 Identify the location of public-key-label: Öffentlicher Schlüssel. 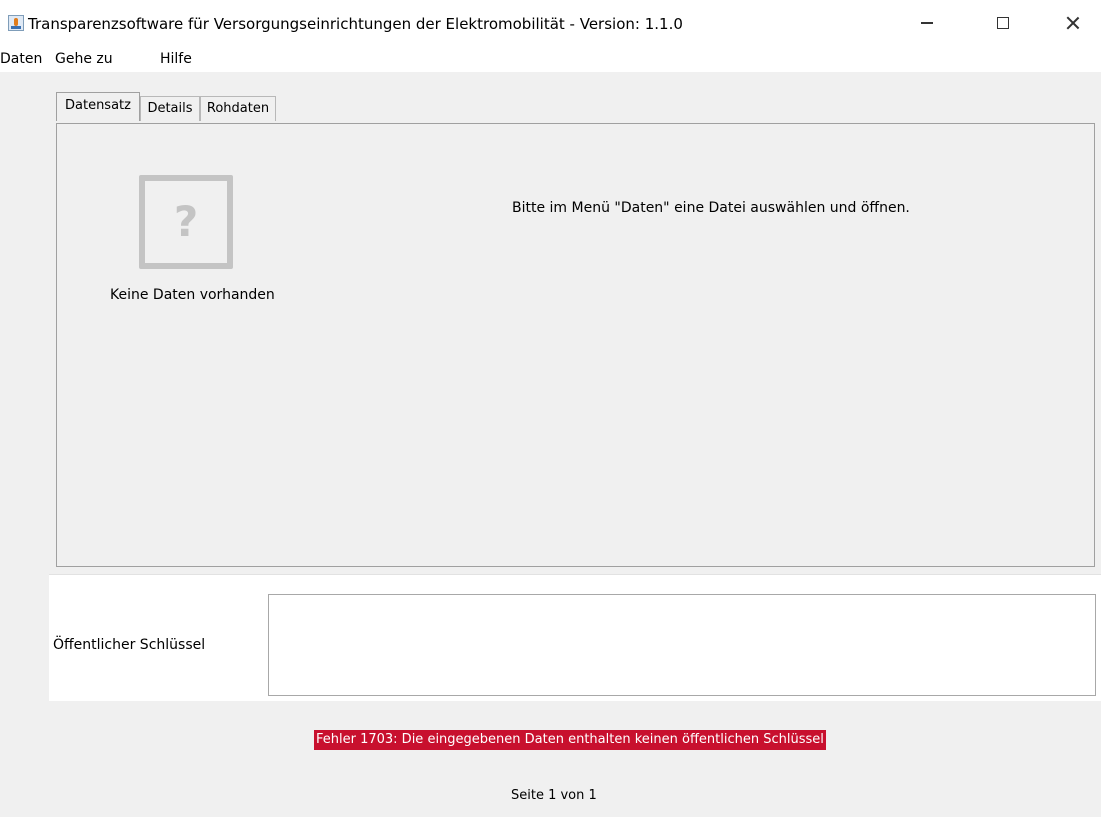
(129, 645).